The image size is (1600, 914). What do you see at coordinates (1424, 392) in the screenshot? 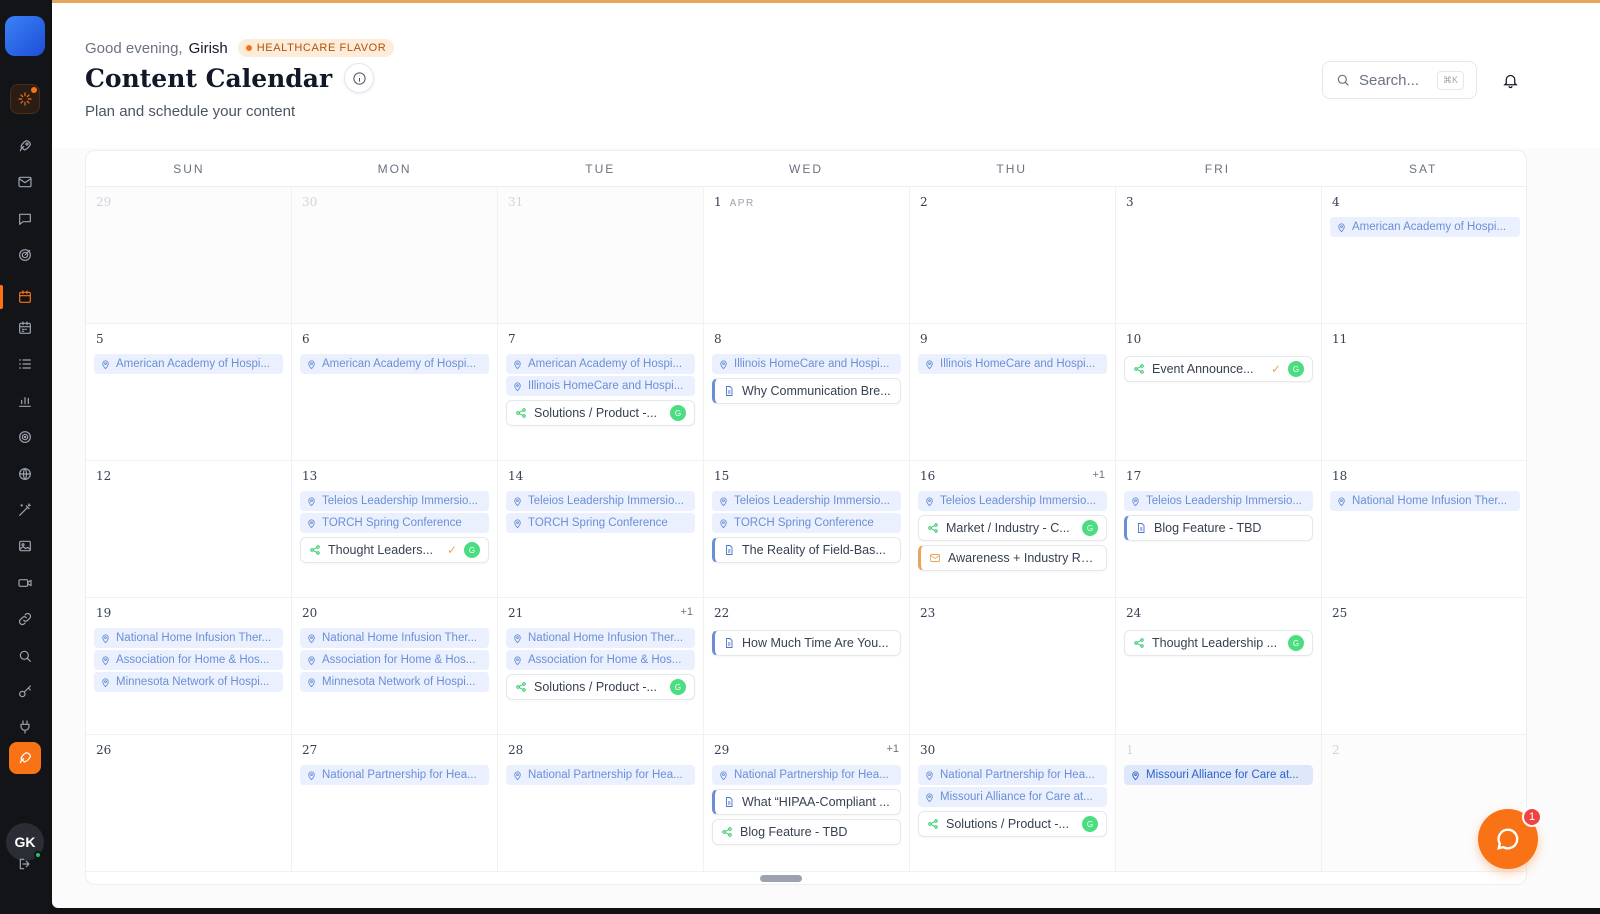
I see `day-cell: 11` at bounding box center [1424, 392].